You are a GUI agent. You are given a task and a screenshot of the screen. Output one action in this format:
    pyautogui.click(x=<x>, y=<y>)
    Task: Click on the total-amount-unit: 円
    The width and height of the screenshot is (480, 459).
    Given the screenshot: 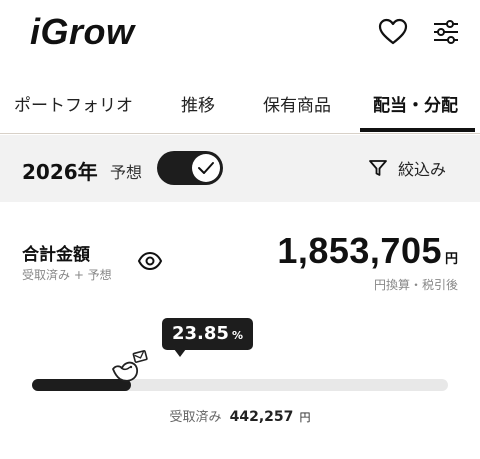 What is the action you would take?
    pyautogui.click(x=451, y=259)
    